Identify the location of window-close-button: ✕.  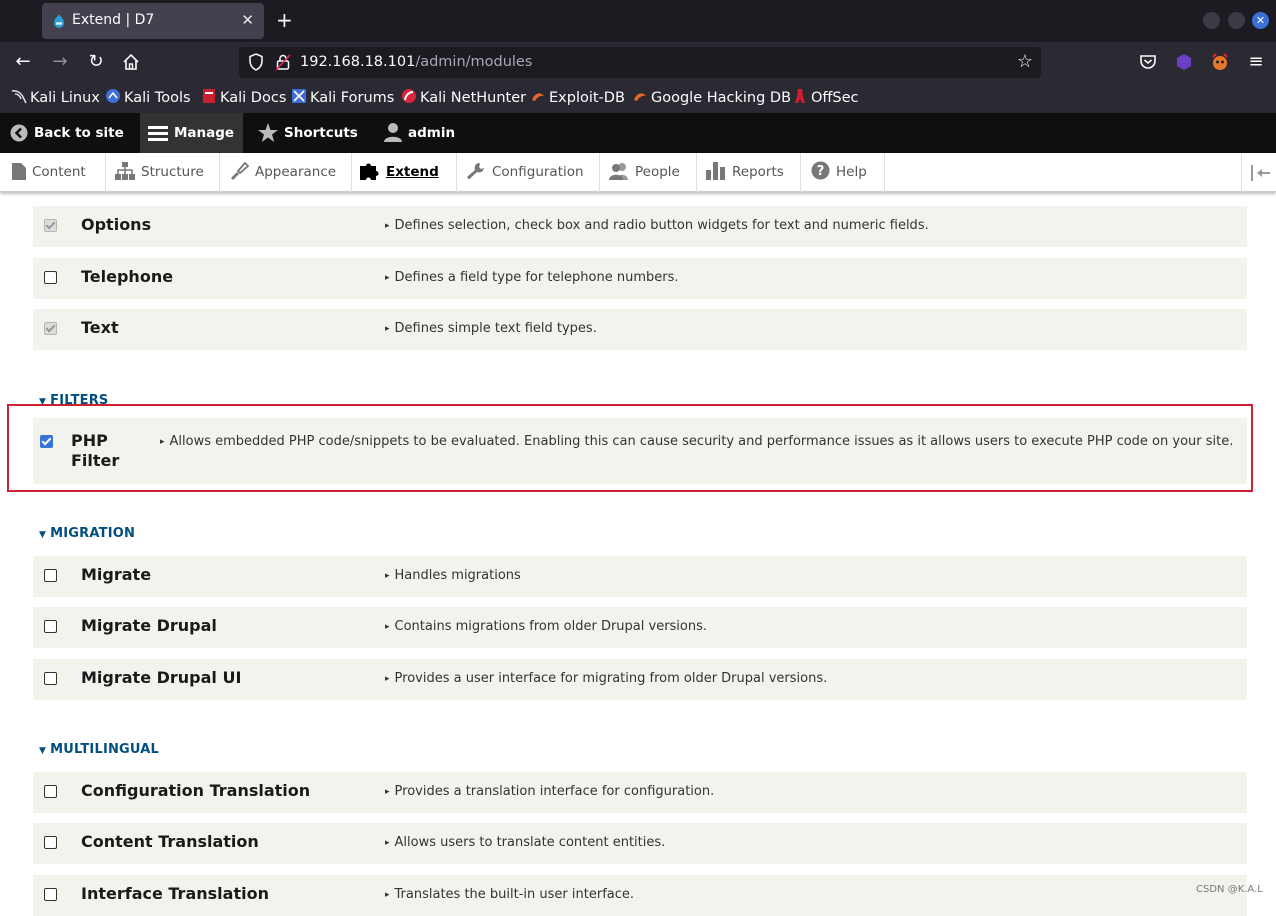
(1260, 20).